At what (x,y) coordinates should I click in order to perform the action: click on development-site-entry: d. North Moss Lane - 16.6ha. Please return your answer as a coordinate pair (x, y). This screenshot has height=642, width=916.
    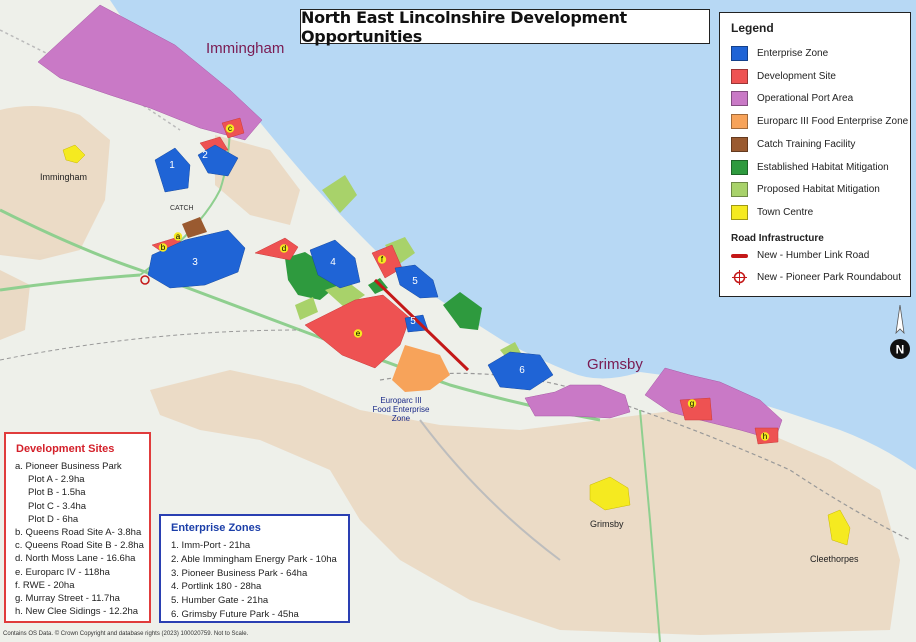
    Looking at the image, I should click on (75, 559).